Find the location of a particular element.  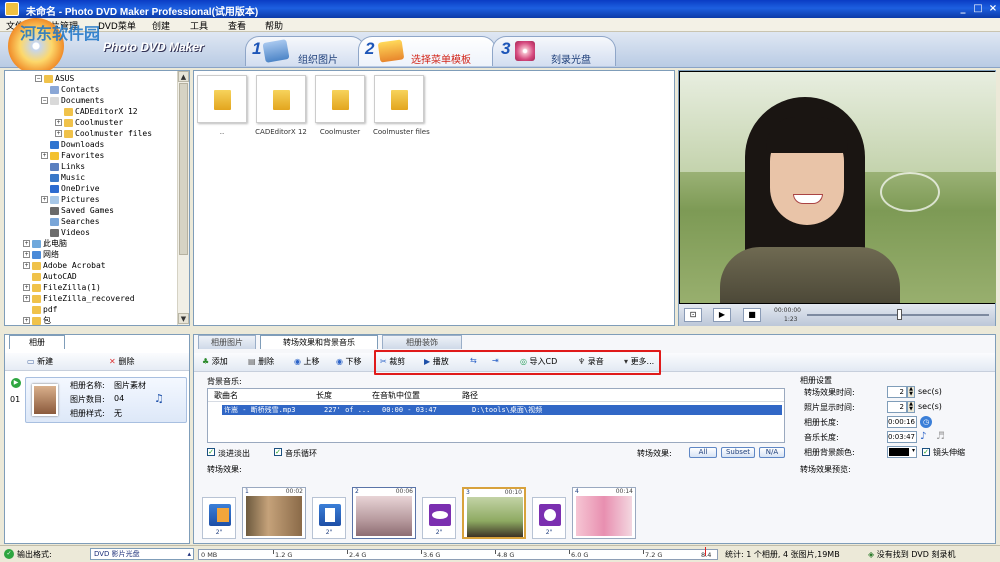

menu-dvd-menu: DVD菜单 is located at coordinates (117, 25).